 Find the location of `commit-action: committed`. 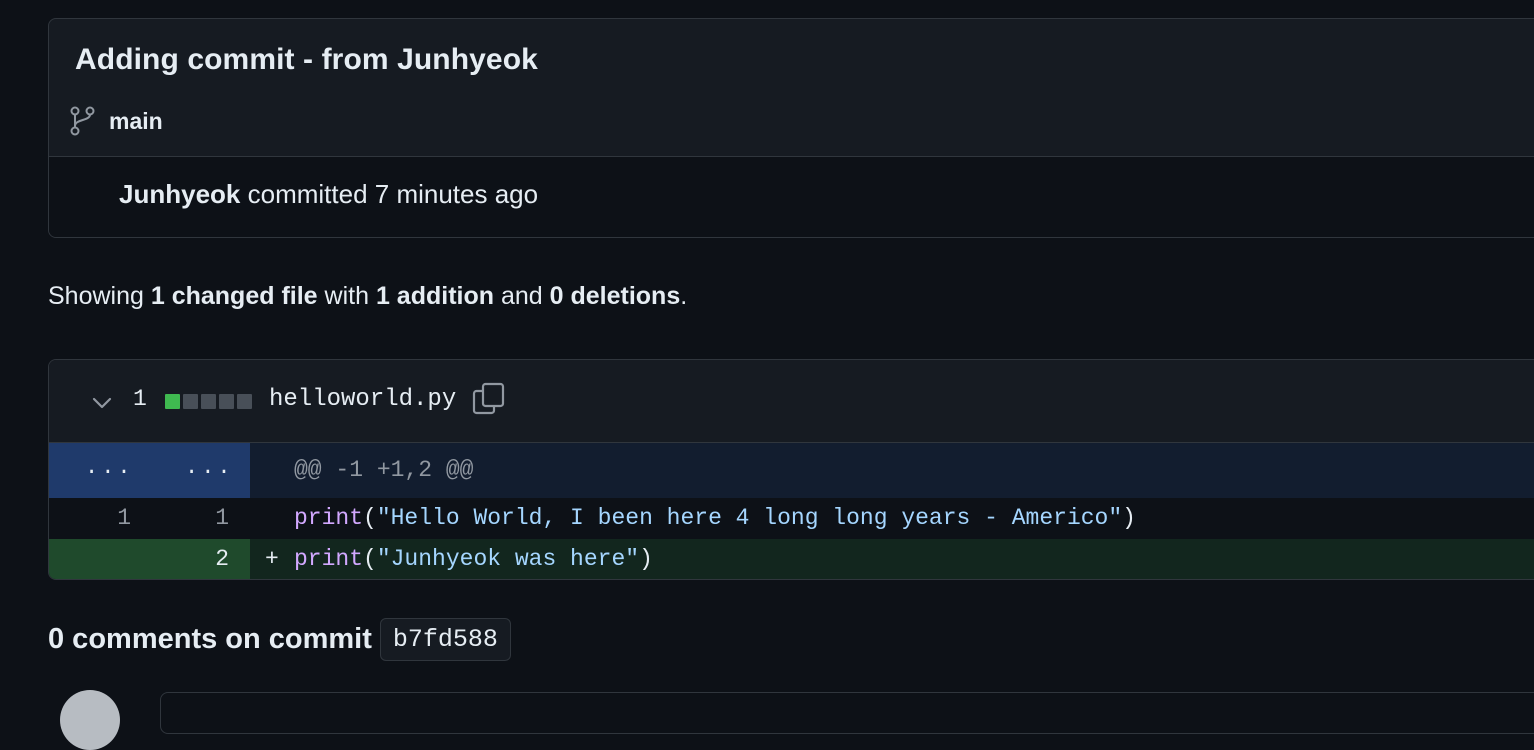

commit-action: committed is located at coordinates (307, 194).